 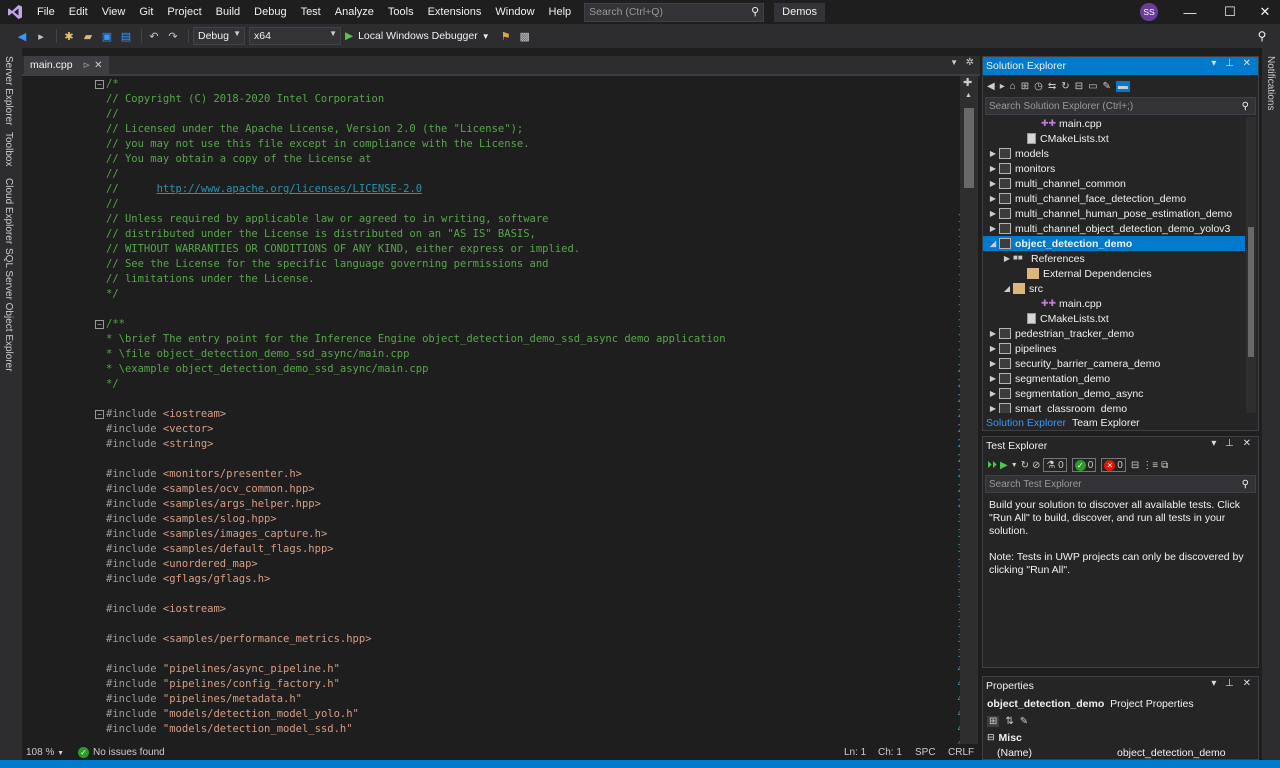 I want to click on settings-icon: ⧉, so click(x=1164, y=465).